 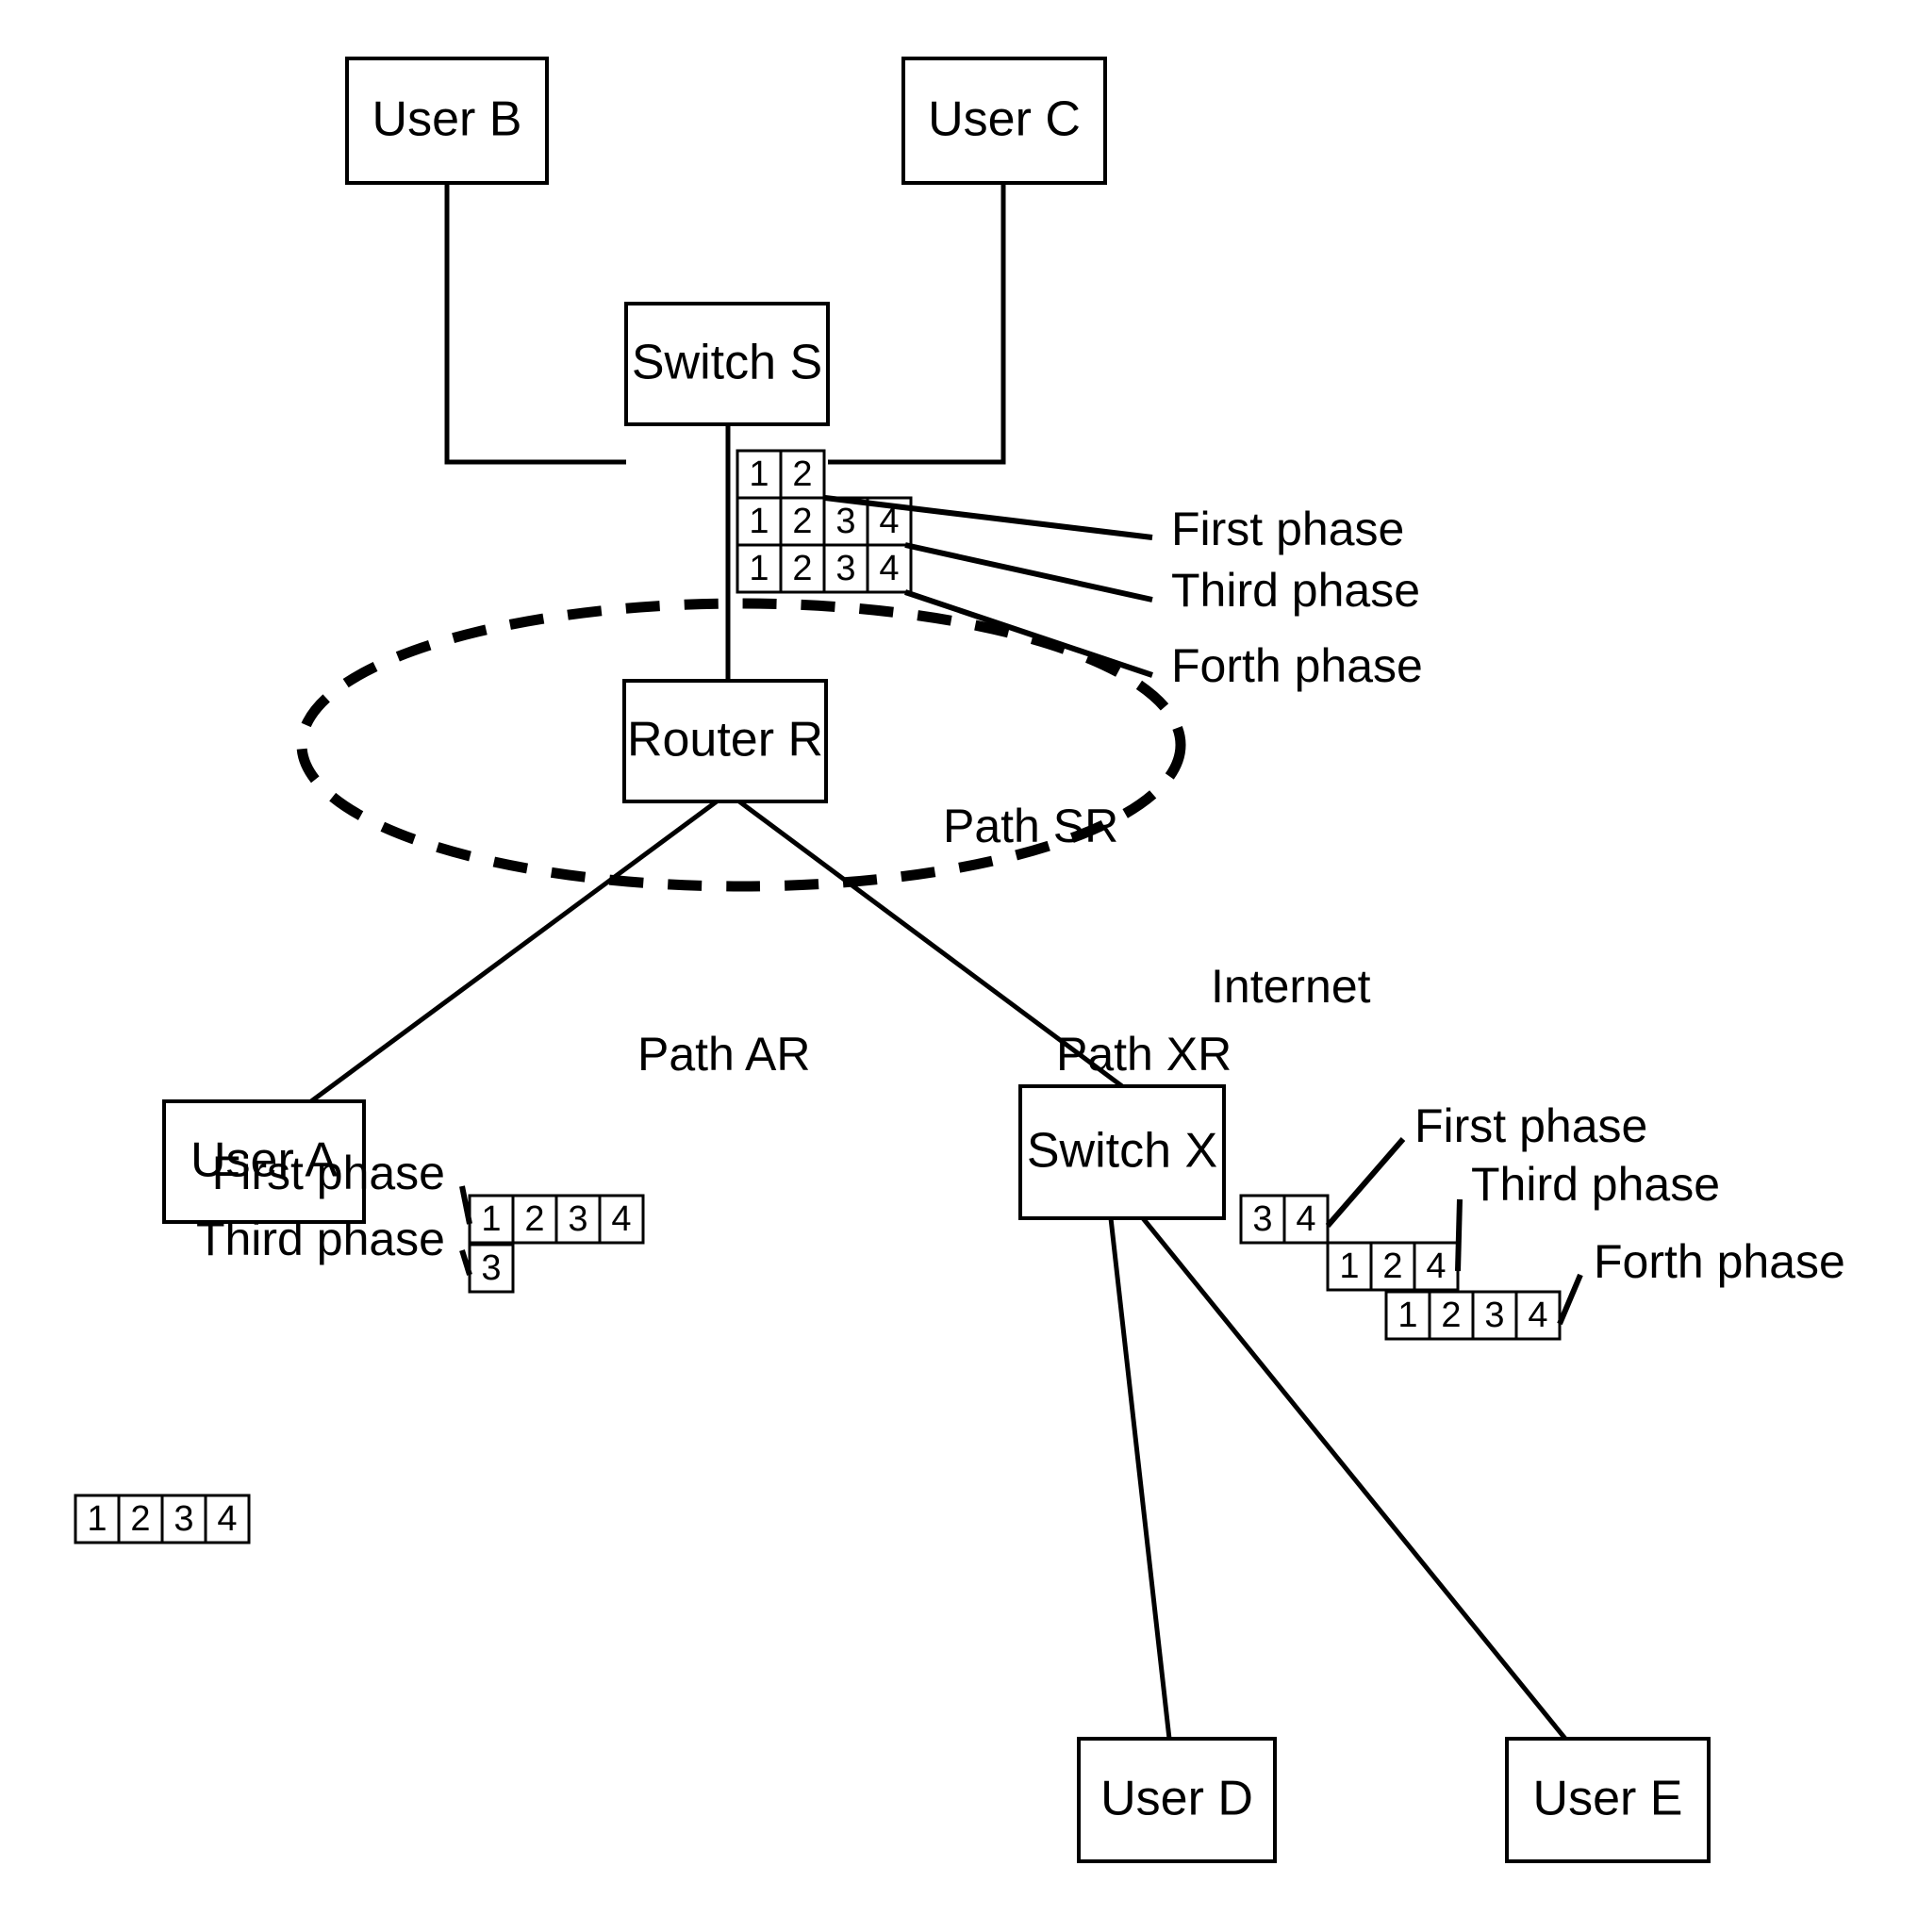 I want to click on packet-group-sr-first: 12, so click(x=781, y=474).